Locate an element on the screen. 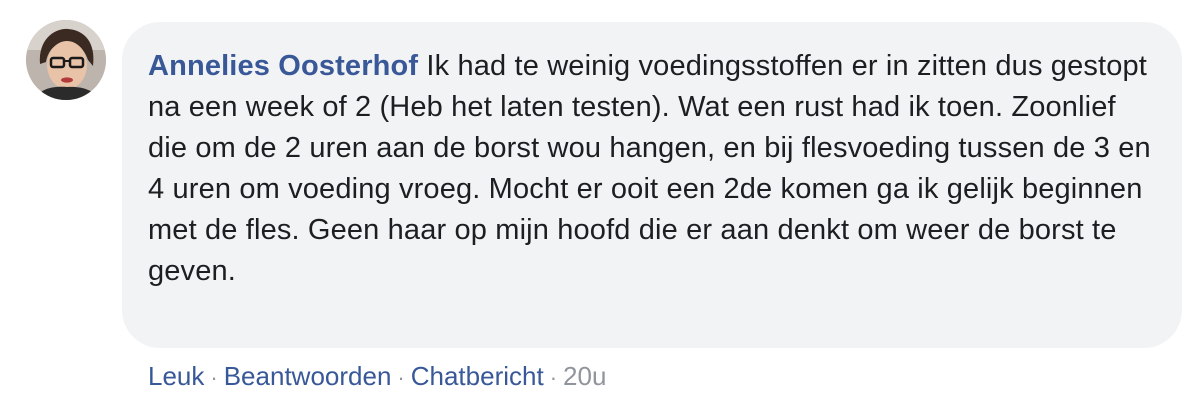 The height and width of the screenshot is (407, 1200). timestamp: 20u is located at coordinates (584, 376).